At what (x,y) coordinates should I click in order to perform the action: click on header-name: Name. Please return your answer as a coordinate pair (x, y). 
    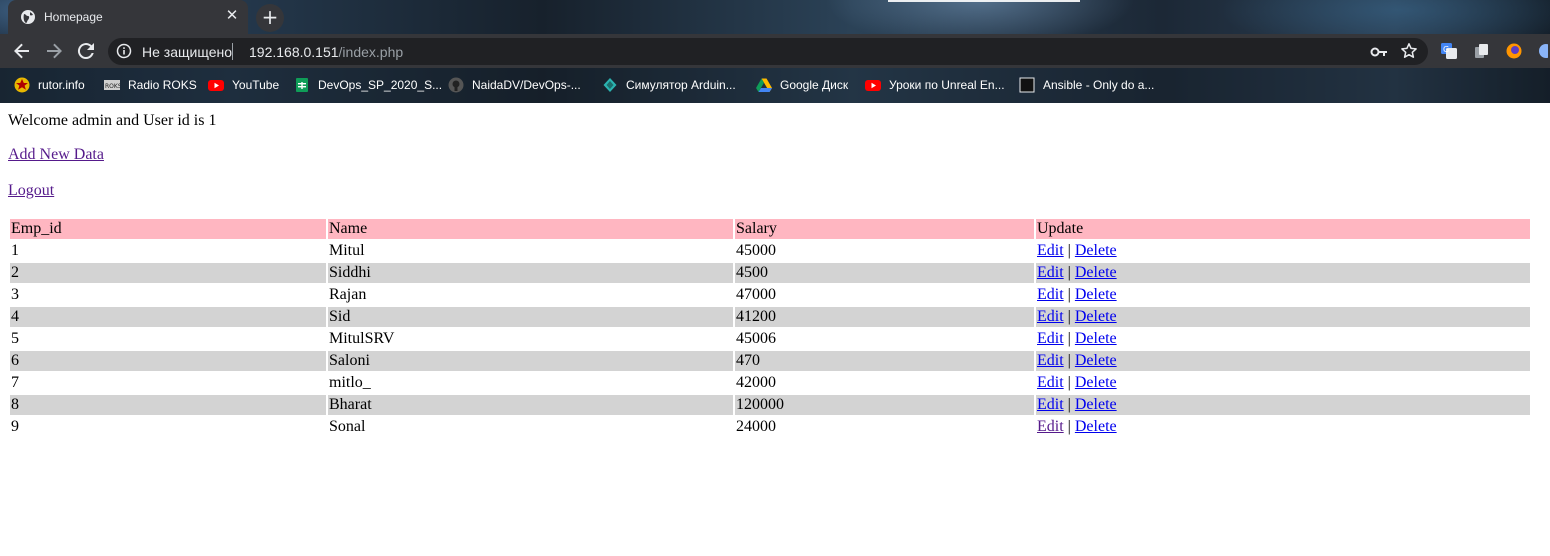
    Looking at the image, I should click on (530, 229).